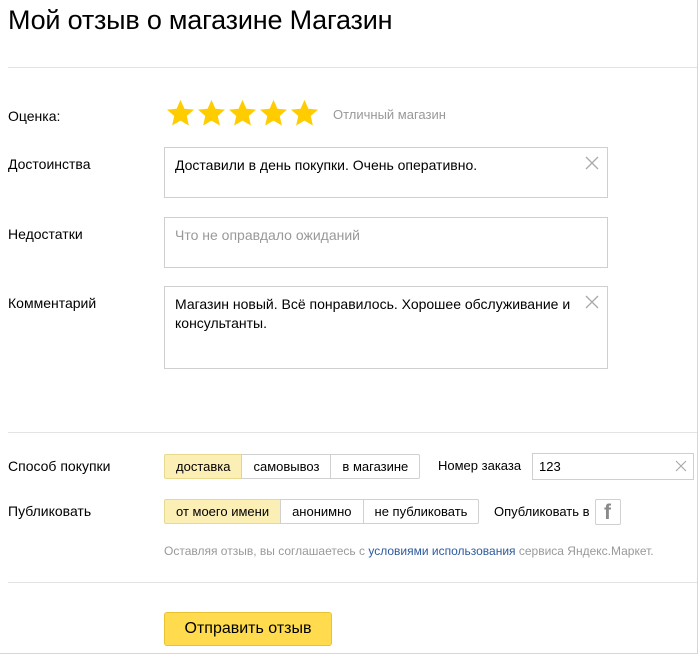  I want to click on order-number-input: 123, so click(613, 466).